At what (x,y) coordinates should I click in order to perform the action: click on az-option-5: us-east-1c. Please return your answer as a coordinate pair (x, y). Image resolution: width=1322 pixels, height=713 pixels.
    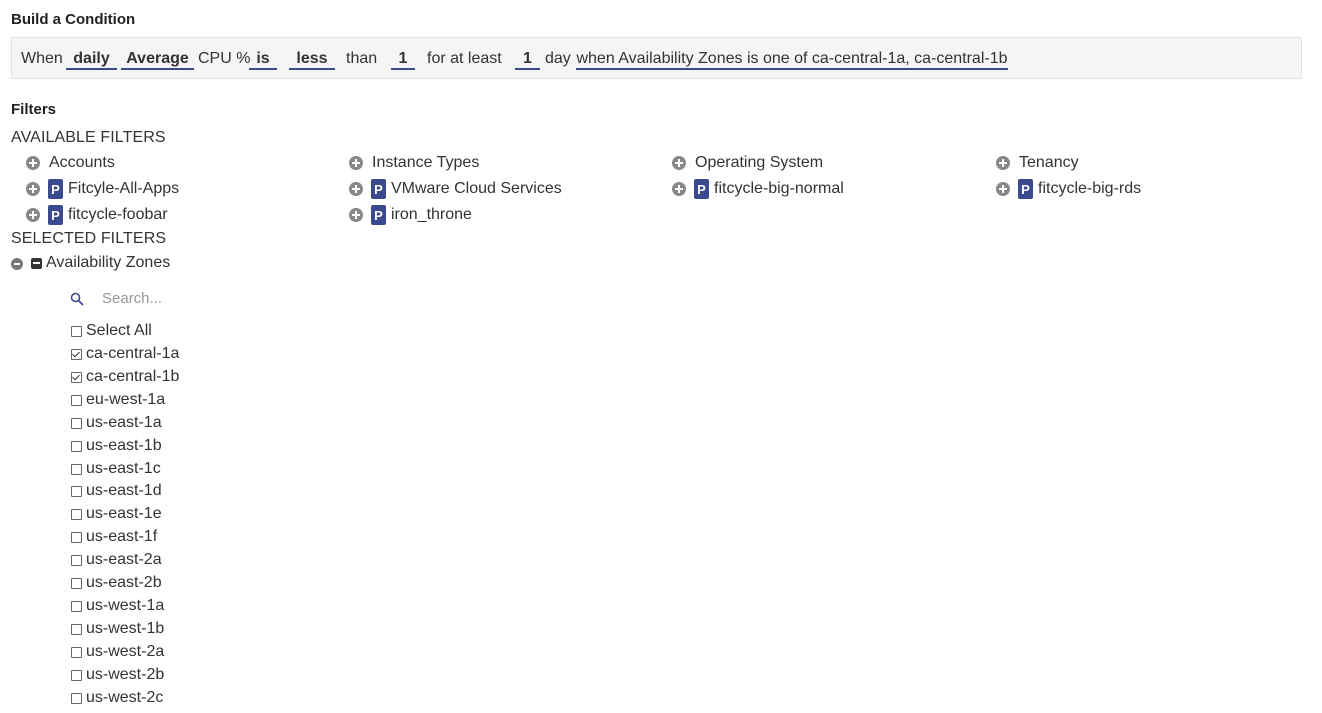
    Looking at the image, I should click on (116, 469).